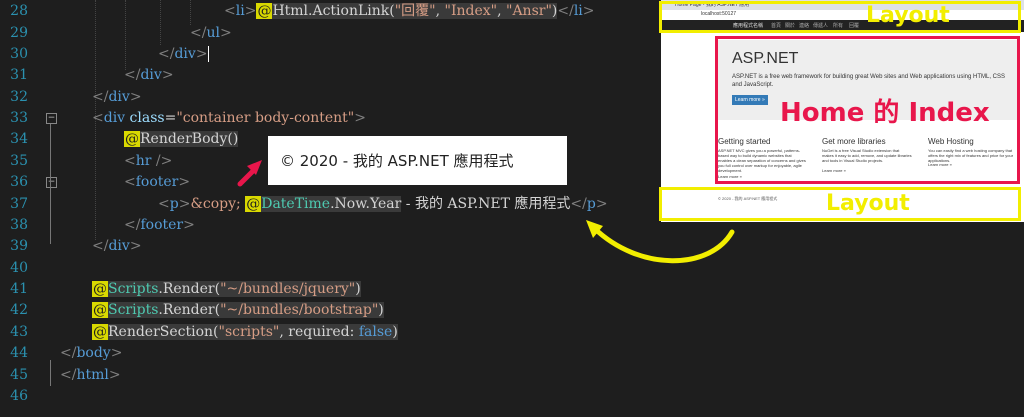 The image size is (1024, 417). I want to click on yellow-curved-arrow-icon, so click(660, 242).